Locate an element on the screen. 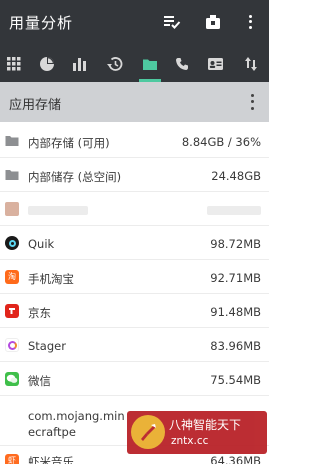 The width and height of the screenshot is (320, 464). quik-app-icon is located at coordinates (12, 243).